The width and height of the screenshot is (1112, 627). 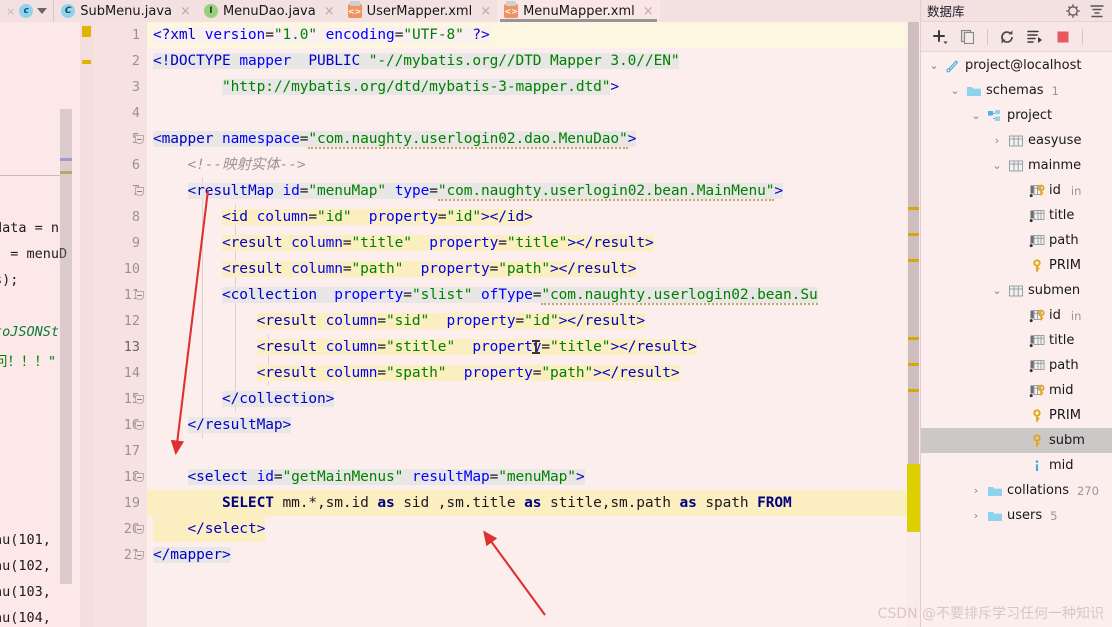 I want to click on code-line-21: </mapper>, so click(x=533, y=555).